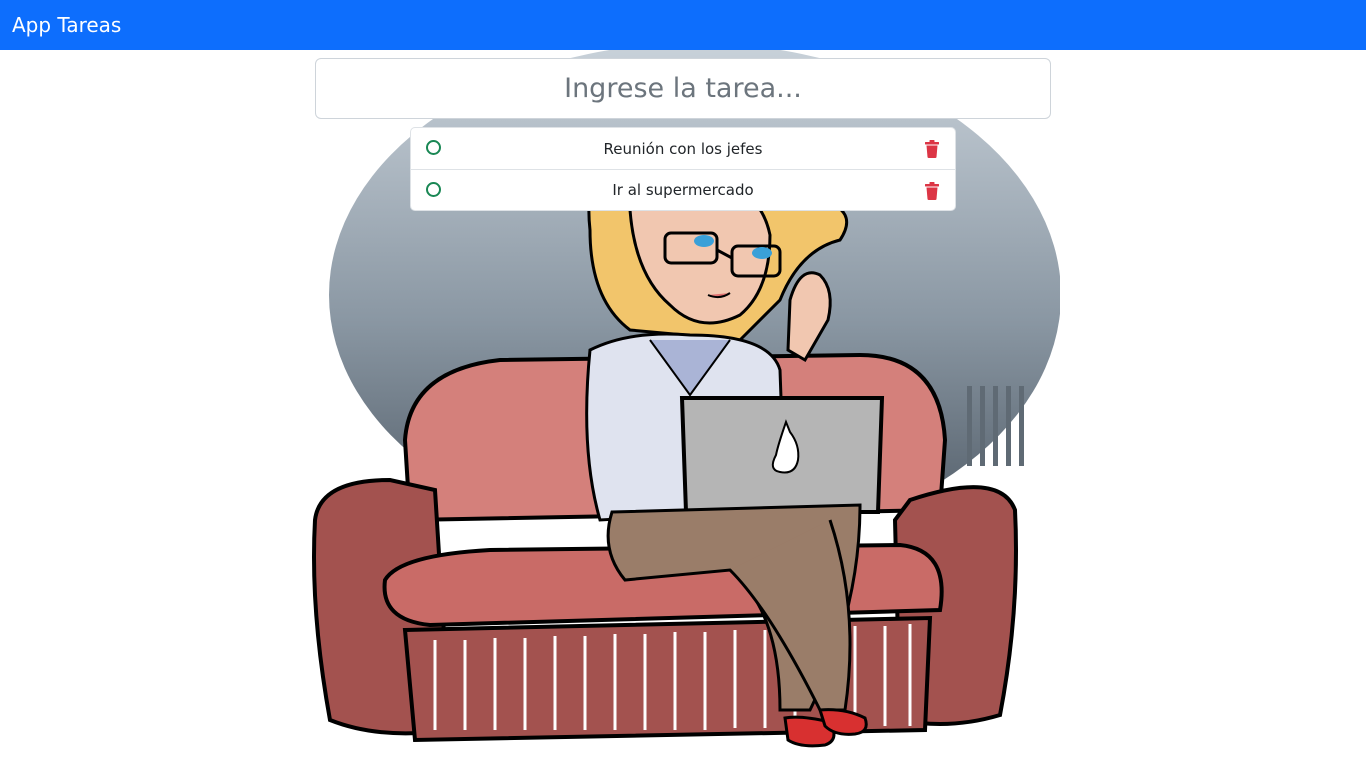 This screenshot has height=768, width=1366. Describe the element at coordinates (683, 88) in the screenshot. I see `task-input` at that location.